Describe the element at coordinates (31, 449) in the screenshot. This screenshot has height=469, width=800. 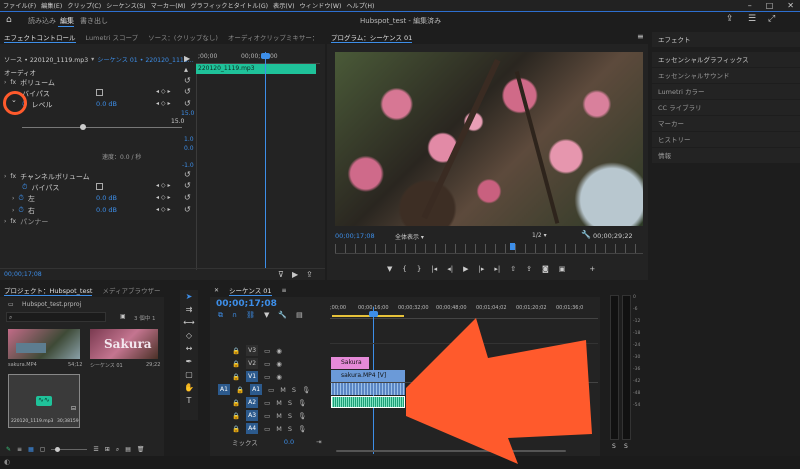
I see `icon-view-icon: ▦` at that location.